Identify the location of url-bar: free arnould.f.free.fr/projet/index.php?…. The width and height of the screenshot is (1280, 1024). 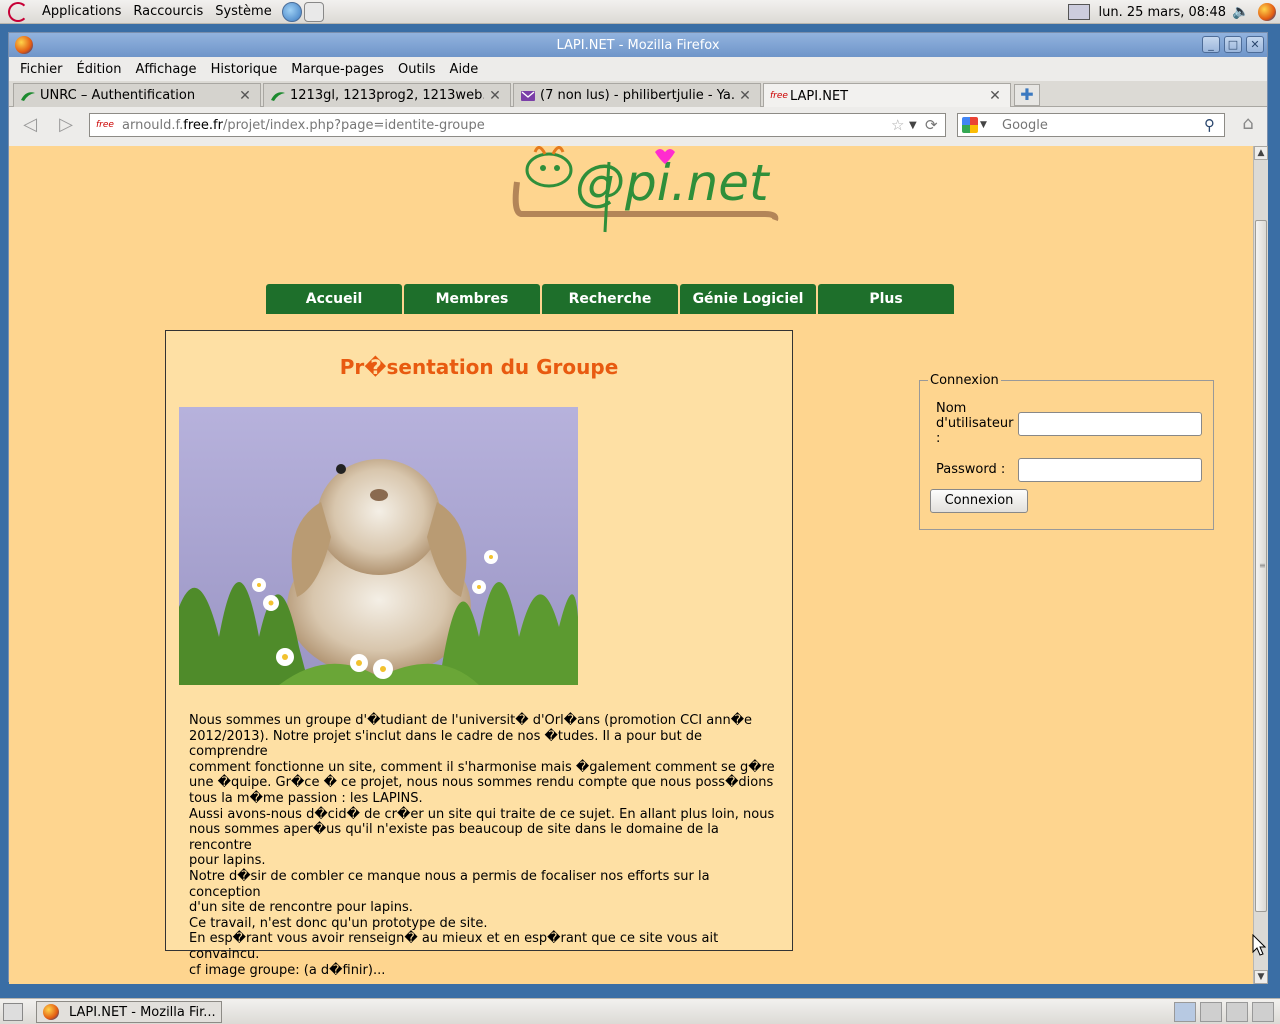
(517, 125).